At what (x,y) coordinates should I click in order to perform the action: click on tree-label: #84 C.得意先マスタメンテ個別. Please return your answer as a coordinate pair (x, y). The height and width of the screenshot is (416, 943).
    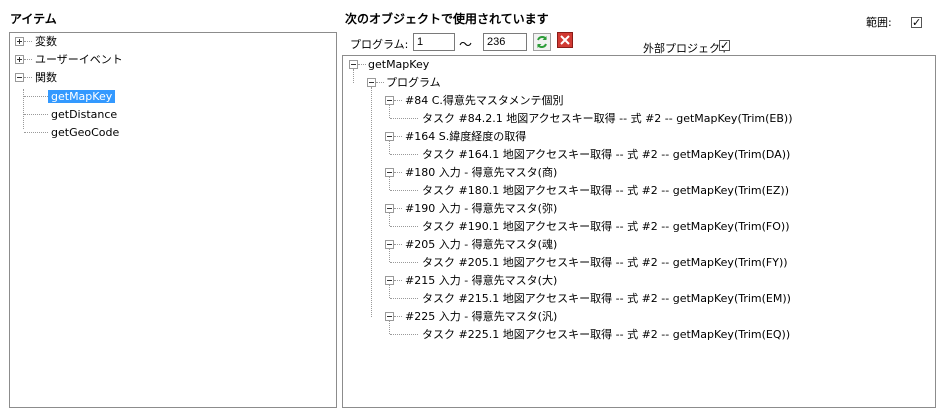
    Looking at the image, I should click on (484, 100).